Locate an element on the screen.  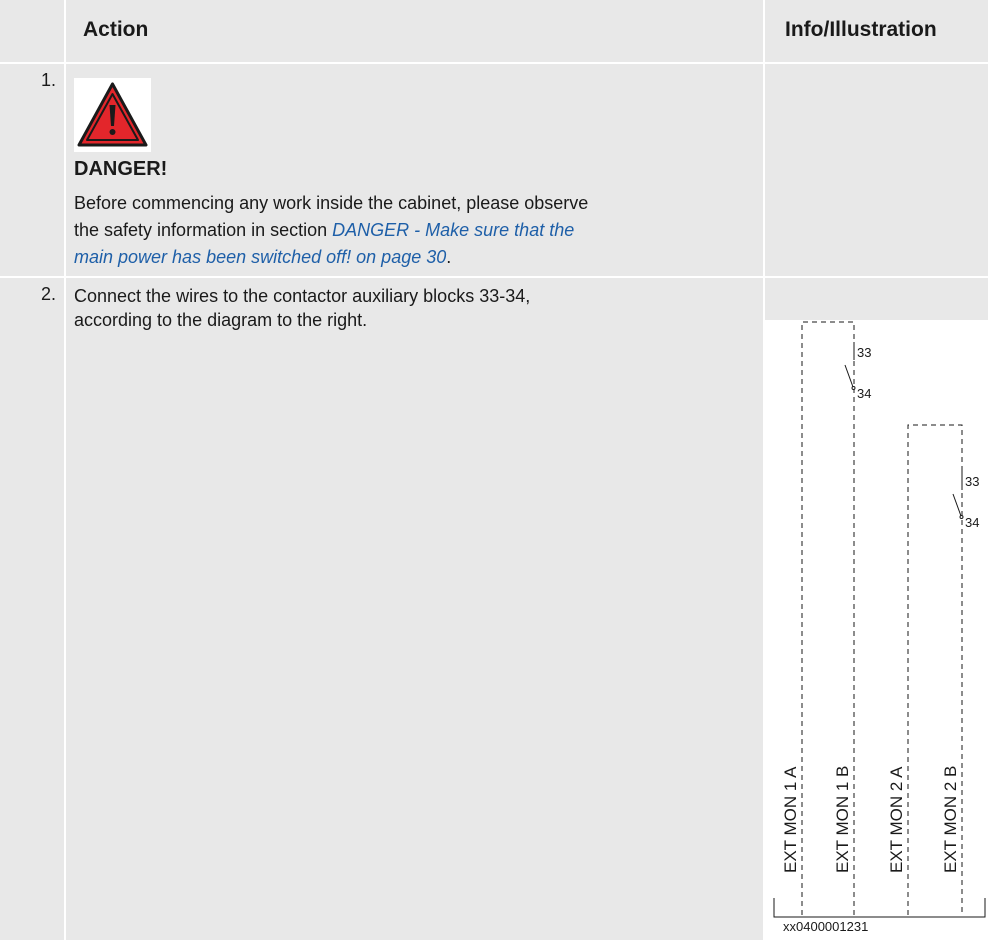
step-1-number-cell: 1. is located at coordinates (32, 170).